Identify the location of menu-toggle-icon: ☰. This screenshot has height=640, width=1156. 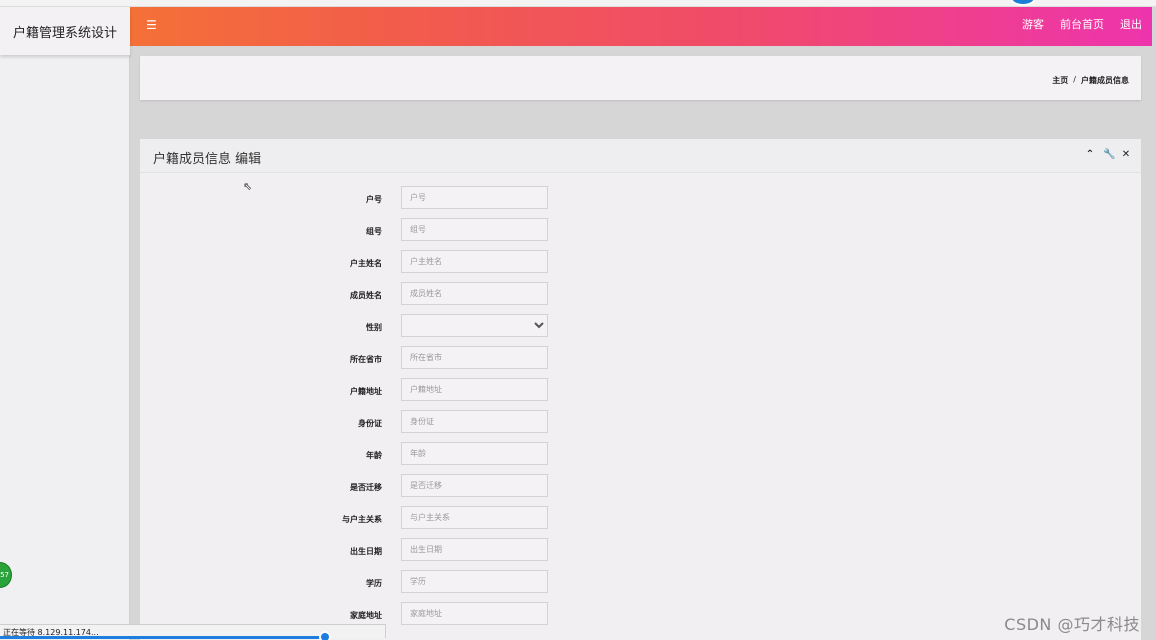
(151, 25).